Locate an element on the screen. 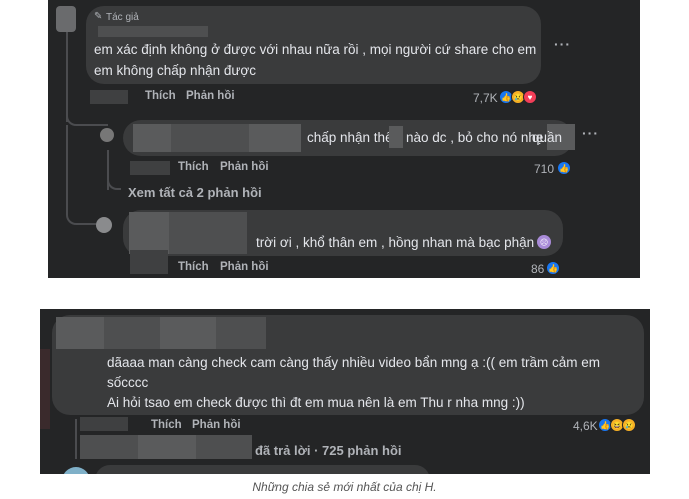 The width and height of the screenshot is (689, 499). reply-text-part-1: chấp nhận thế is located at coordinates (350, 137).